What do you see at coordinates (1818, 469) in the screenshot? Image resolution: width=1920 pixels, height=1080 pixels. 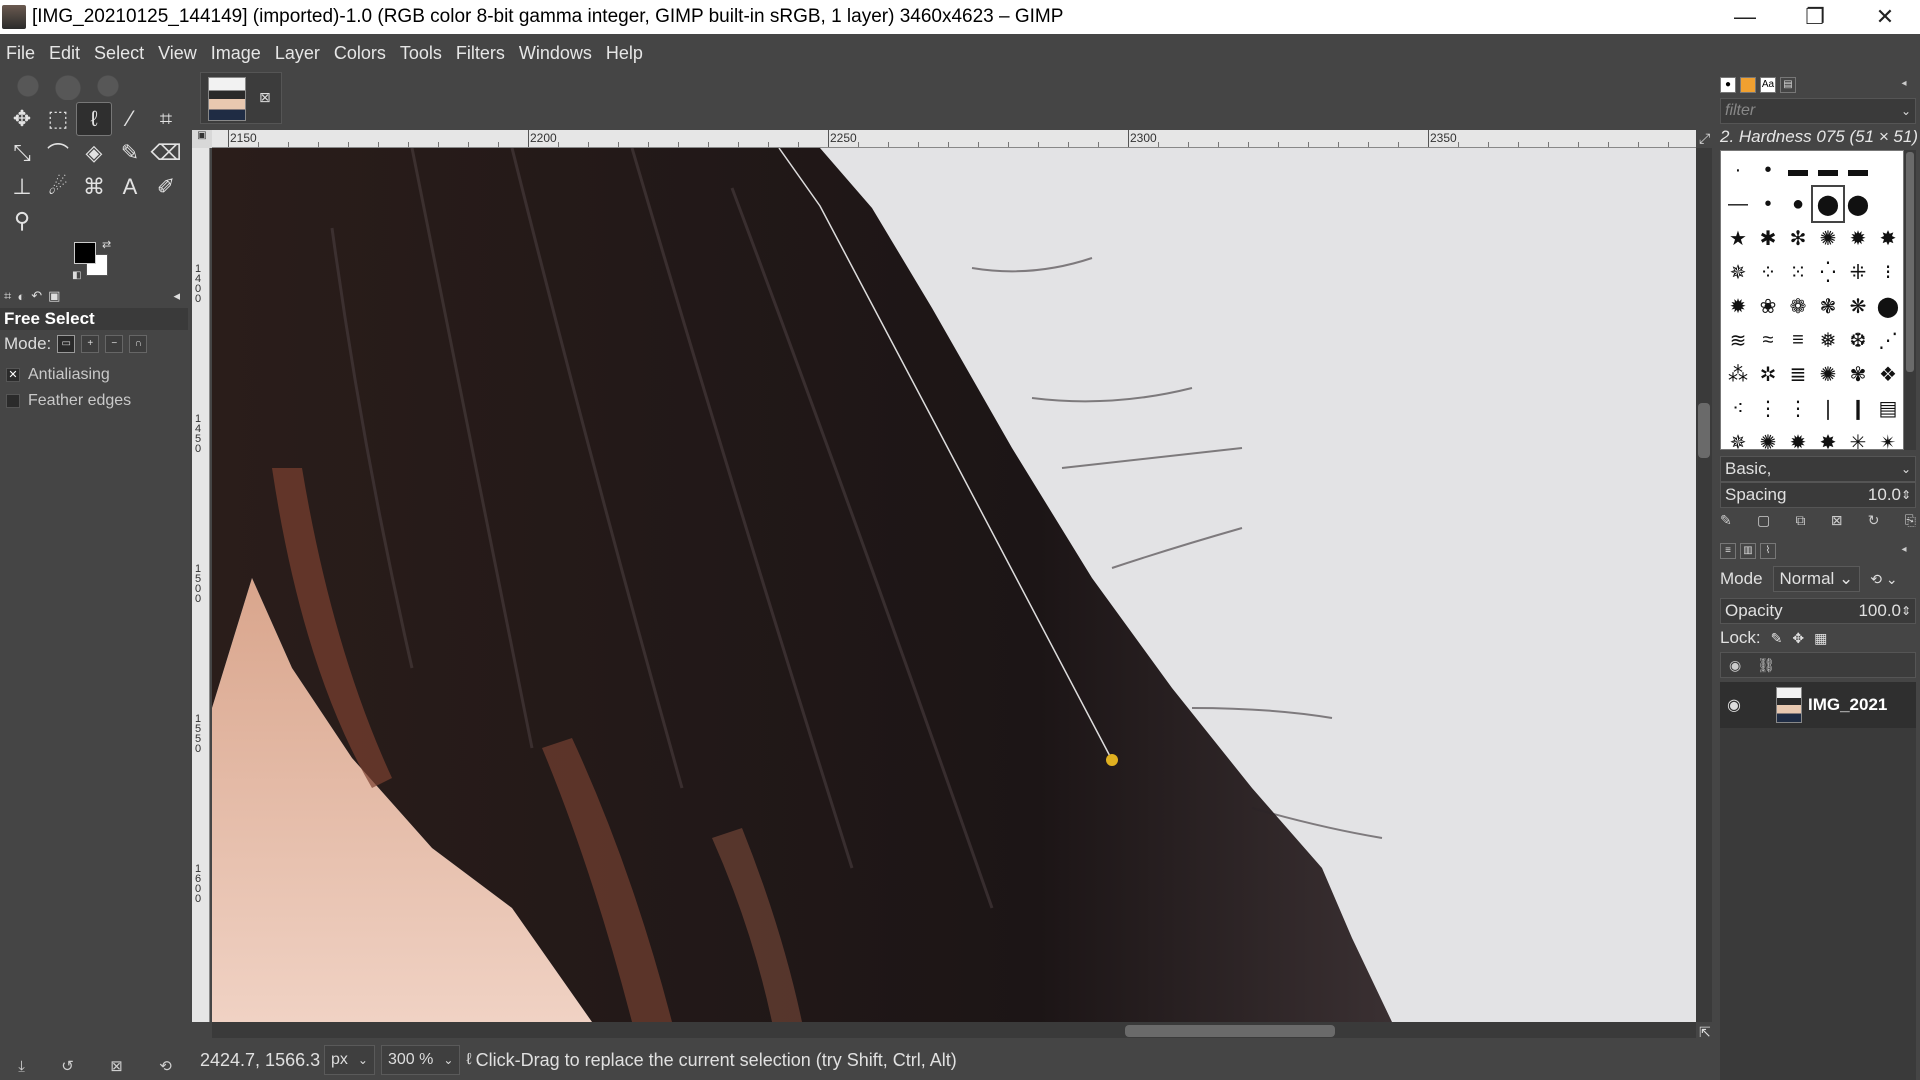 I see `brush-tag-select: Basic, ⌄` at bounding box center [1818, 469].